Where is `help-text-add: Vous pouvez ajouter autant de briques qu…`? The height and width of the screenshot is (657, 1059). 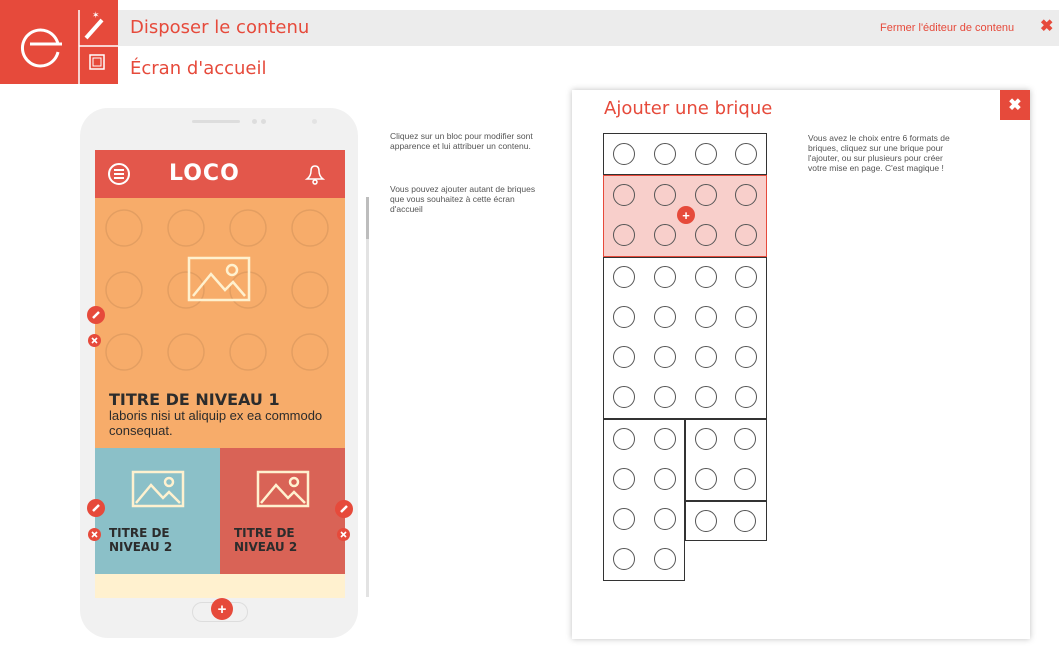
help-text-add: Vous pouvez ajouter autant de briques qu… is located at coordinates (463, 199).